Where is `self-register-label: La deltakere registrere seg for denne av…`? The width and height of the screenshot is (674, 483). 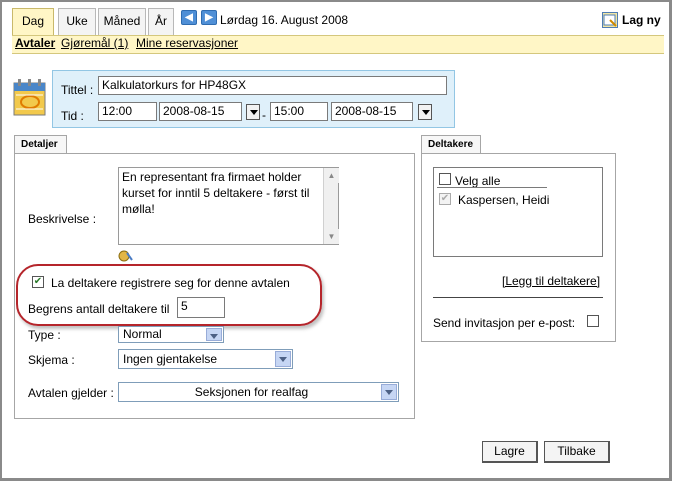
self-register-label: La deltakere registrere seg for denne av… is located at coordinates (170, 283).